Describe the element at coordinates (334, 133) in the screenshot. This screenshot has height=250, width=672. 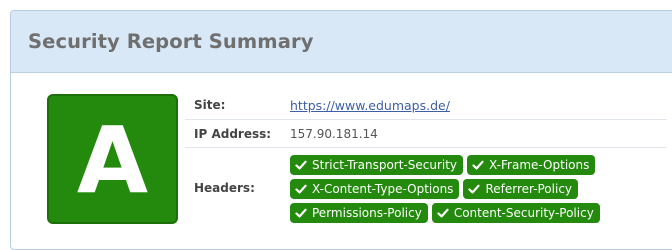
I see `ip-value: 157.90.181.14` at that location.